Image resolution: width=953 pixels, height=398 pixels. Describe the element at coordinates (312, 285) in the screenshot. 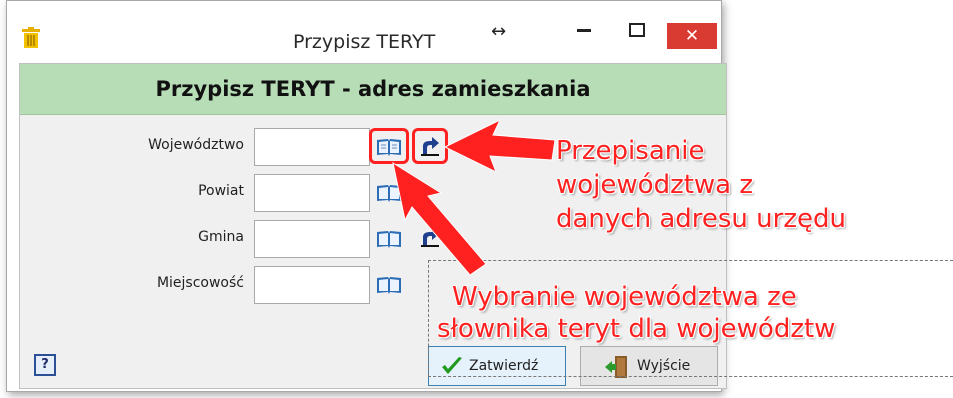

I see `miejscowosc-input` at that location.